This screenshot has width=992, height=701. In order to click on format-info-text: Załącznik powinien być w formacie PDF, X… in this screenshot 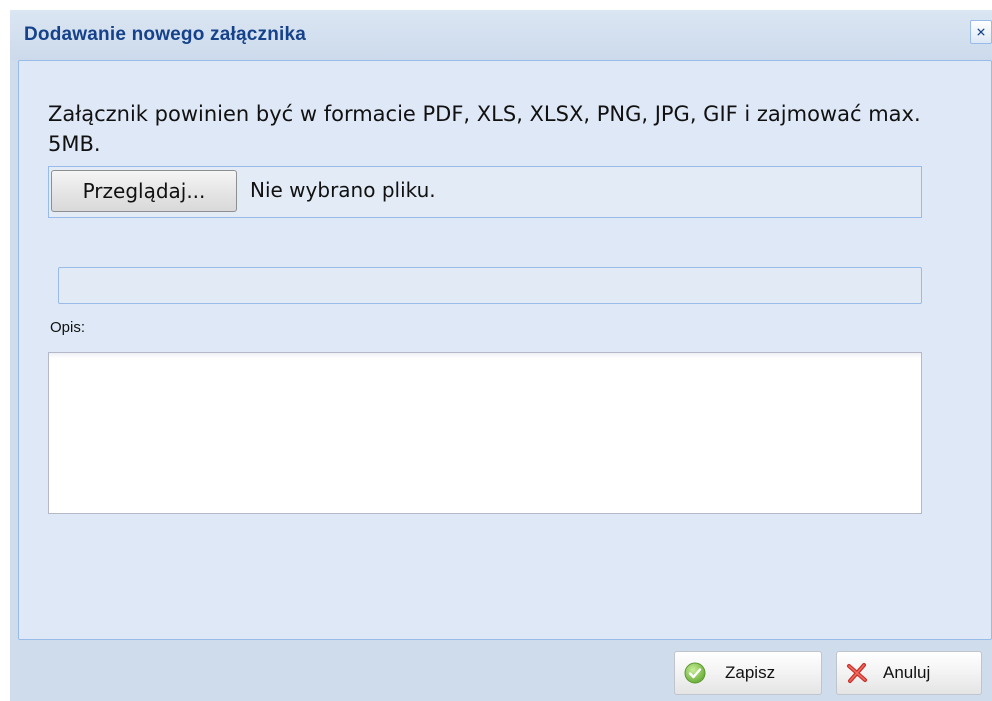, I will do `click(484, 129)`.